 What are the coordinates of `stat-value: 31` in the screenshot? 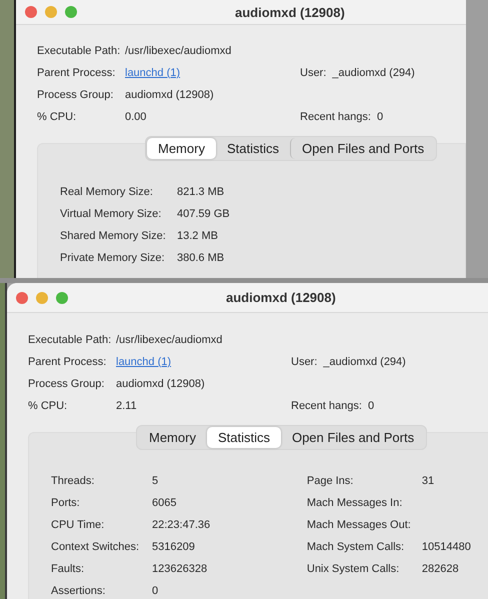 It's located at (428, 481).